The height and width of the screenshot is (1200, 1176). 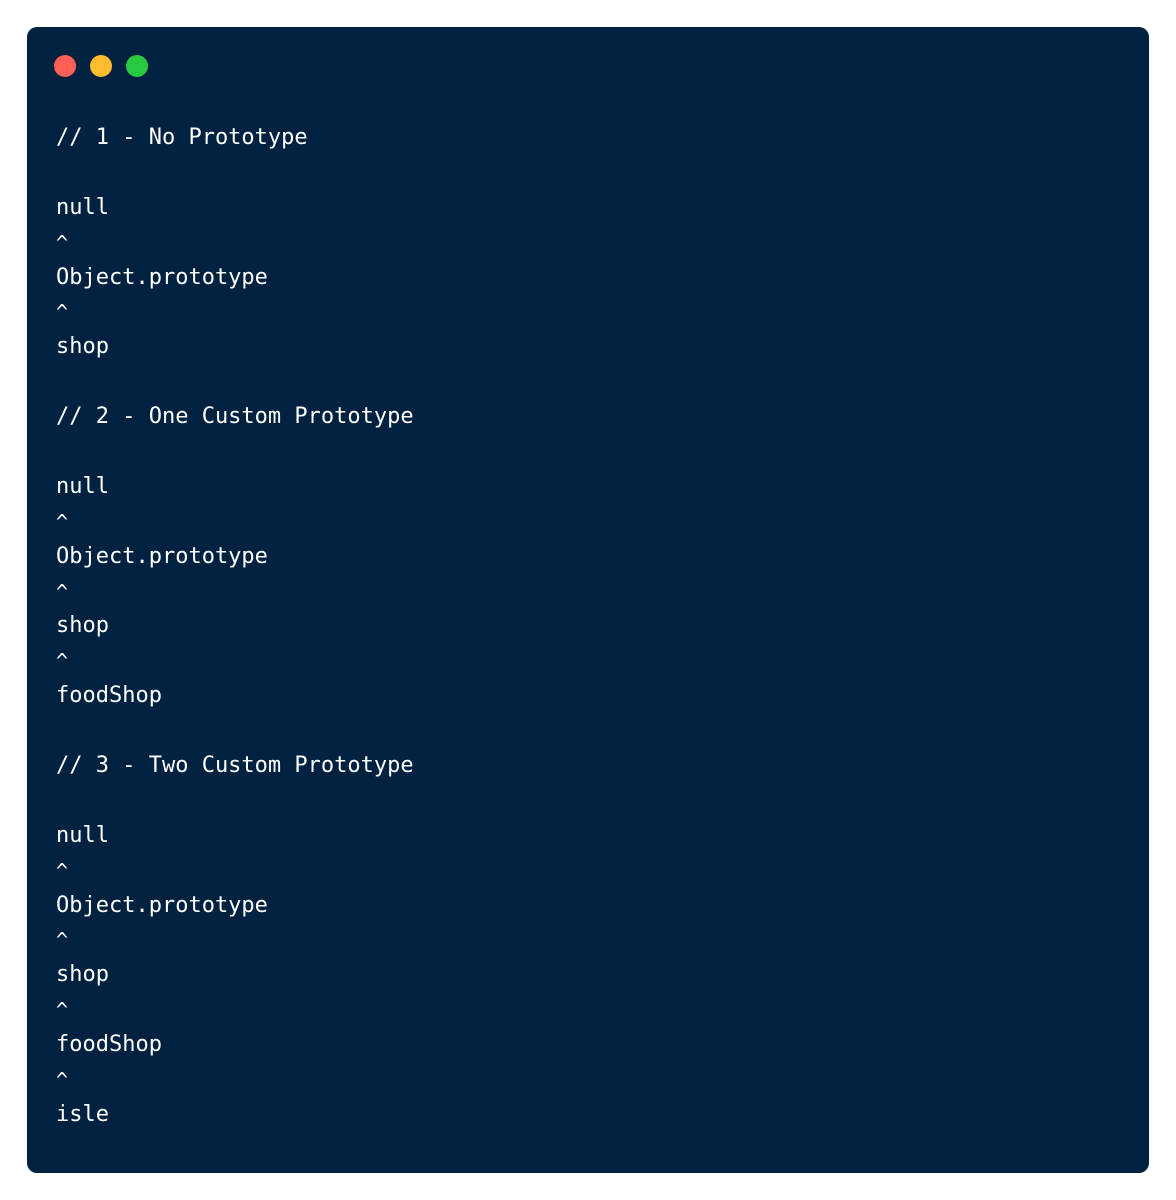 I want to click on close-button, so click(x=65, y=66).